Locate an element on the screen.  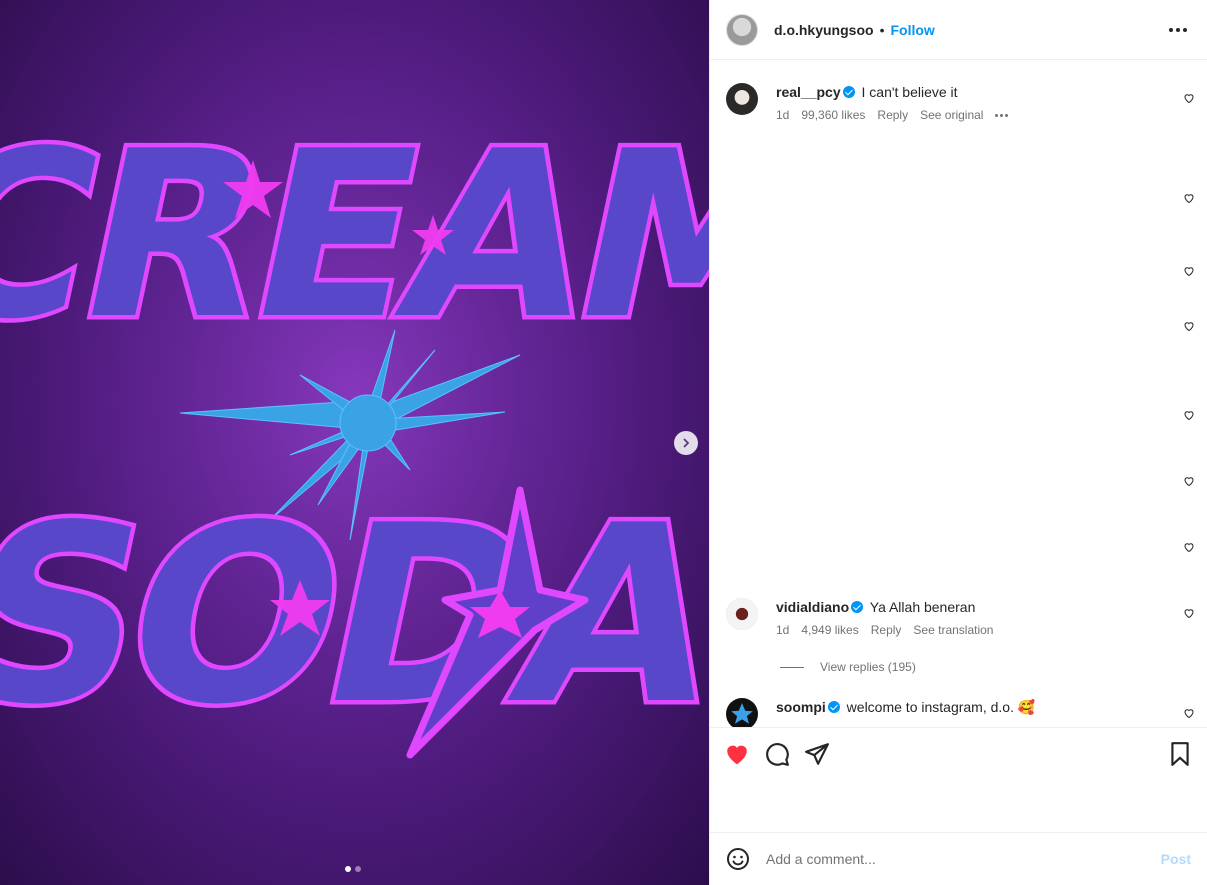
chevron-right-icon is located at coordinates (686, 443).